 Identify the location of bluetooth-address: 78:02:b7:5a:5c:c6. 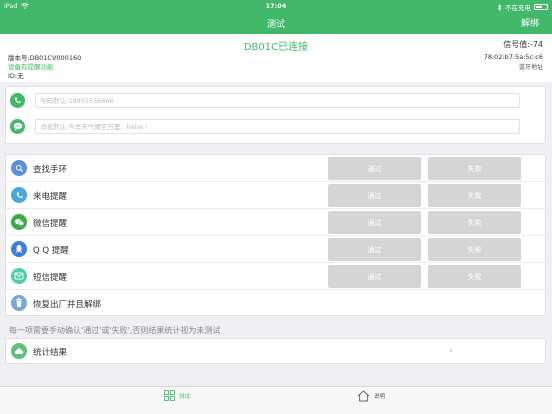
(513, 57).